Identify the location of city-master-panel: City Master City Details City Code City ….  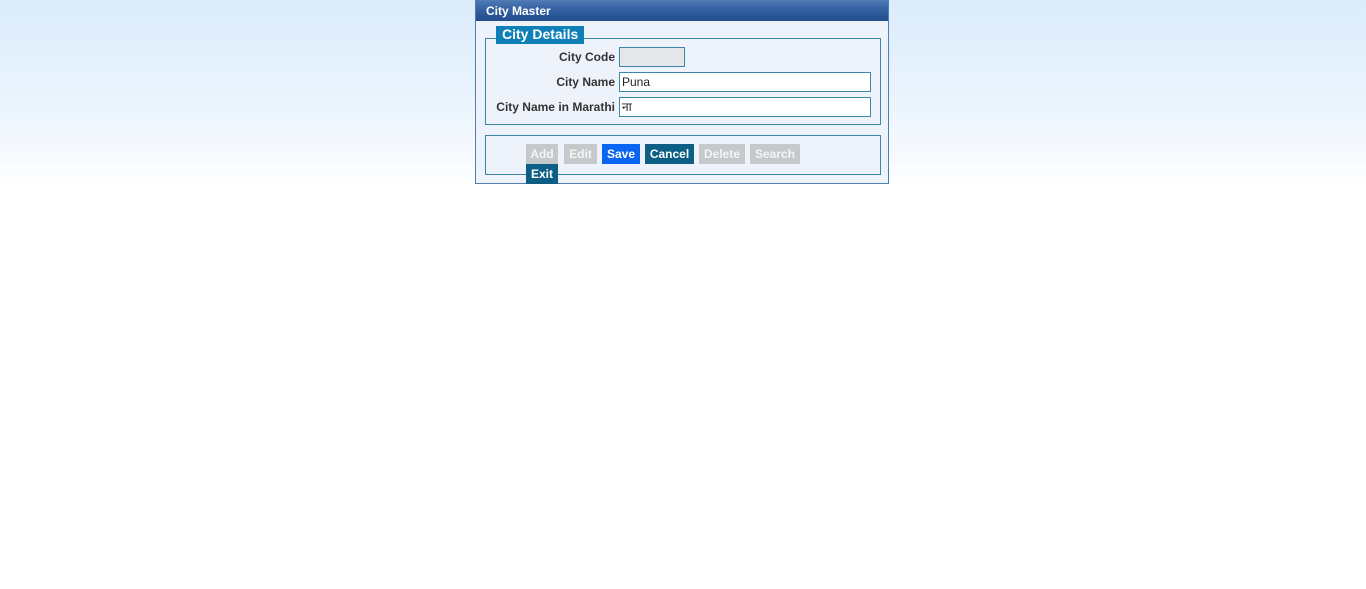
(682, 92).